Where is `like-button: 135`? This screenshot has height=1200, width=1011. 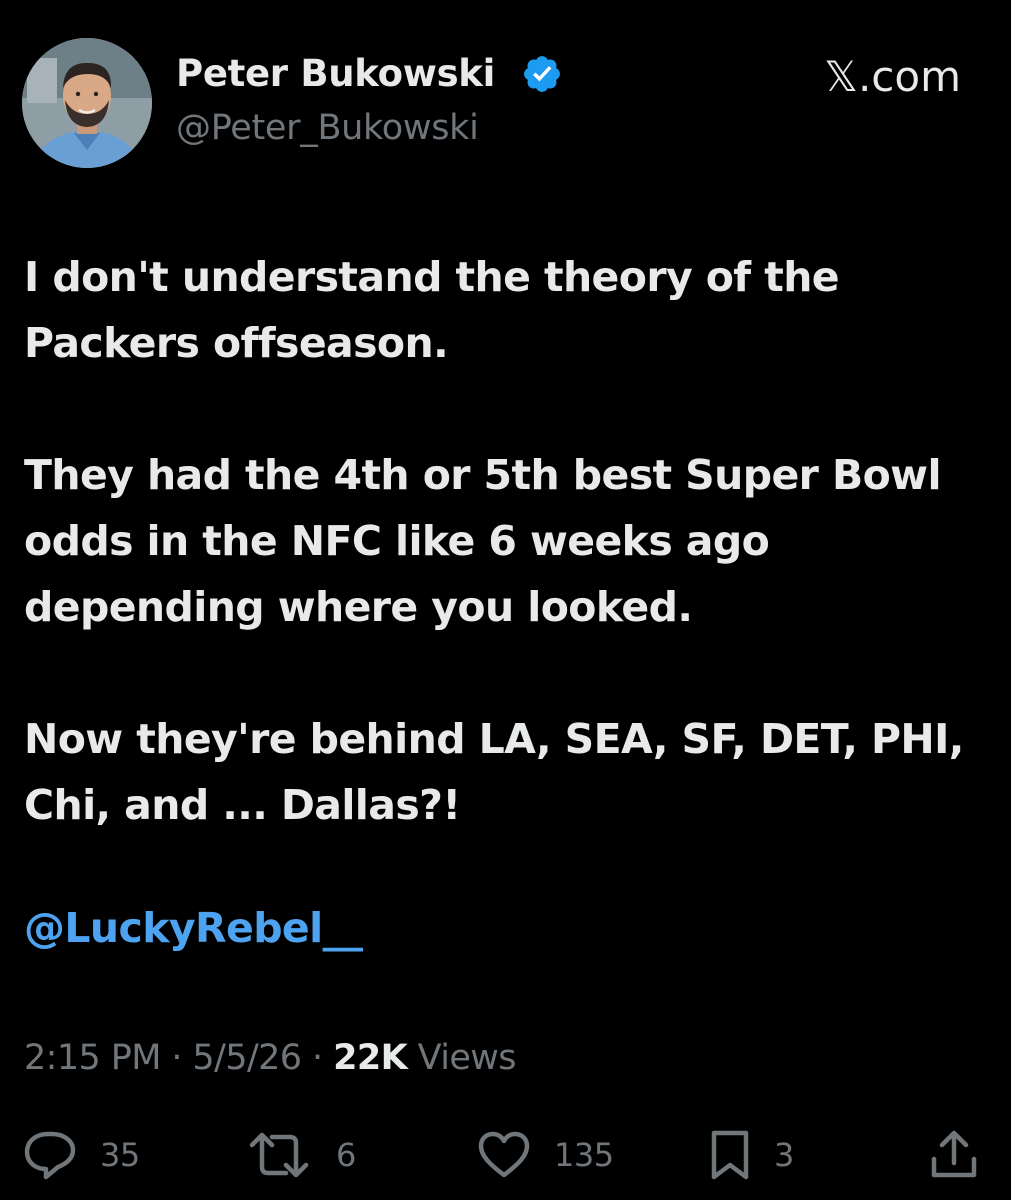 like-button: 135 is located at coordinates (545, 1155).